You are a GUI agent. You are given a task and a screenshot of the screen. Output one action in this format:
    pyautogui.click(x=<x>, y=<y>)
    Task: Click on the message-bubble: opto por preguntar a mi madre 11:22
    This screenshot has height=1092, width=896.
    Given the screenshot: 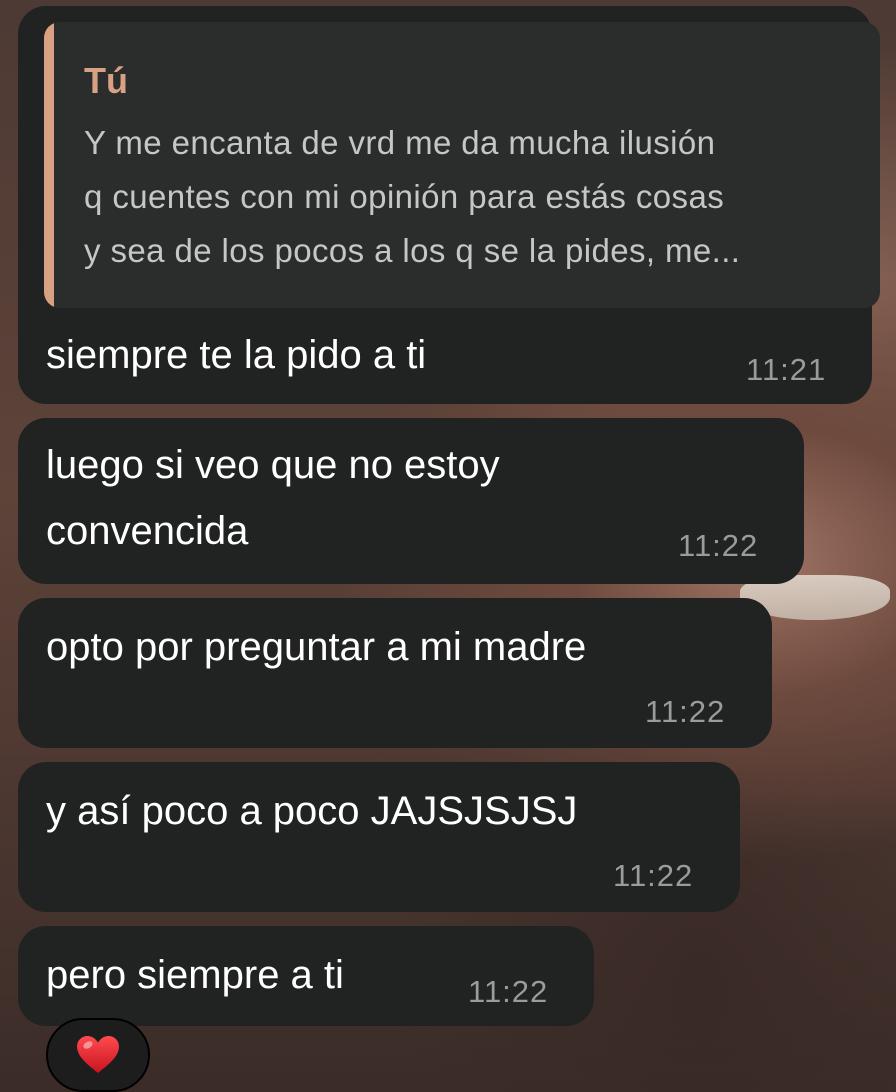 What is the action you would take?
    pyautogui.click(x=395, y=673)
    